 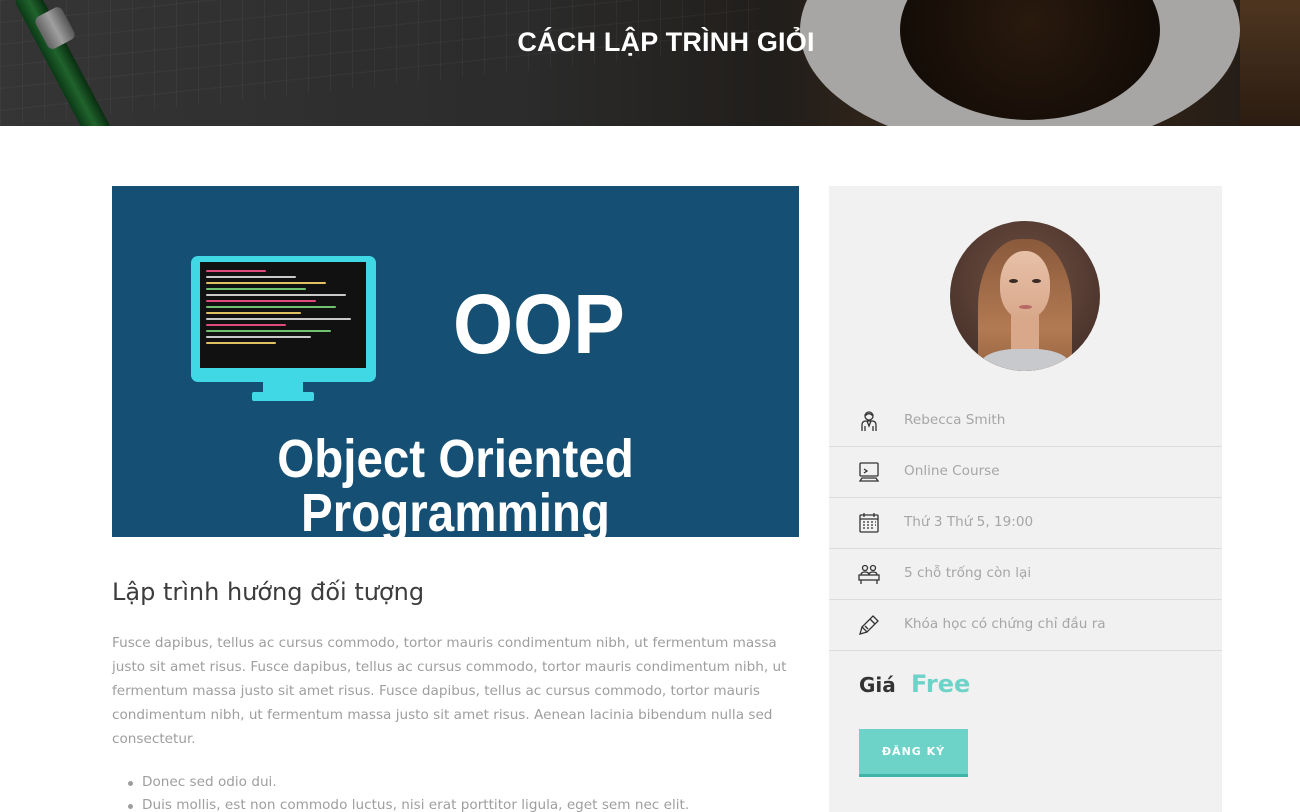 What do you see at coordinates (869, 421) in the screenshot?
I see `teacher-icon` at bounding box center [869, 421].